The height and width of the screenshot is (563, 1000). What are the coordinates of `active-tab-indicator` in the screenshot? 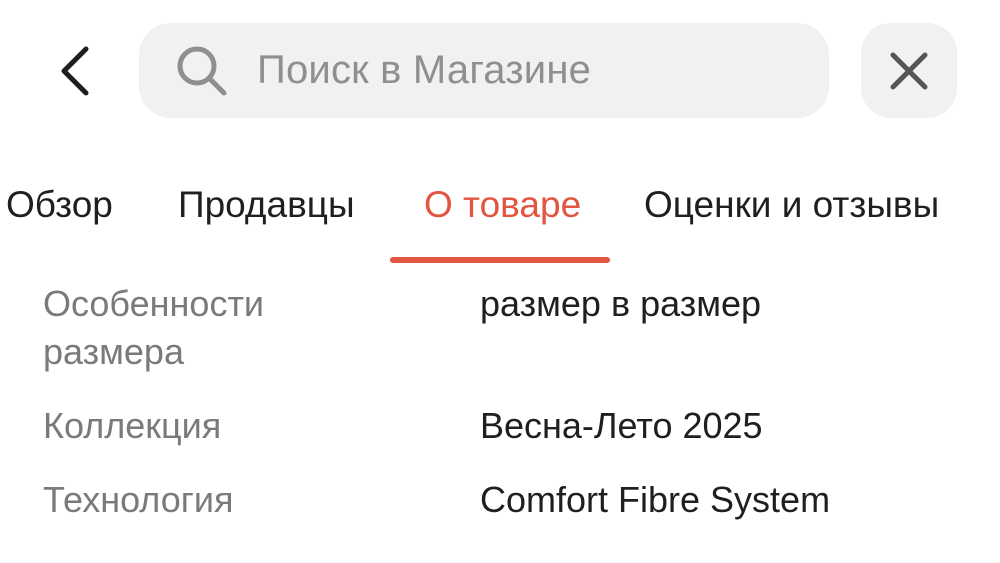 It's located at (500, 260).